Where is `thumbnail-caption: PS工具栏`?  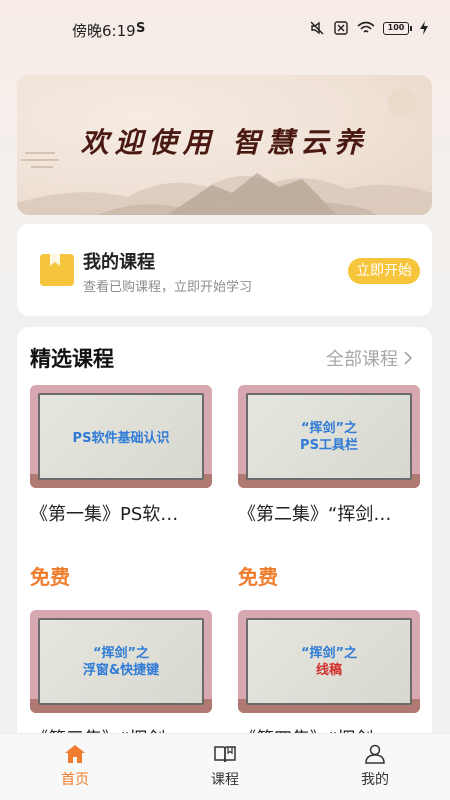 thumbnail-caption: PS工具栏 is located at coordinates (329, 445).